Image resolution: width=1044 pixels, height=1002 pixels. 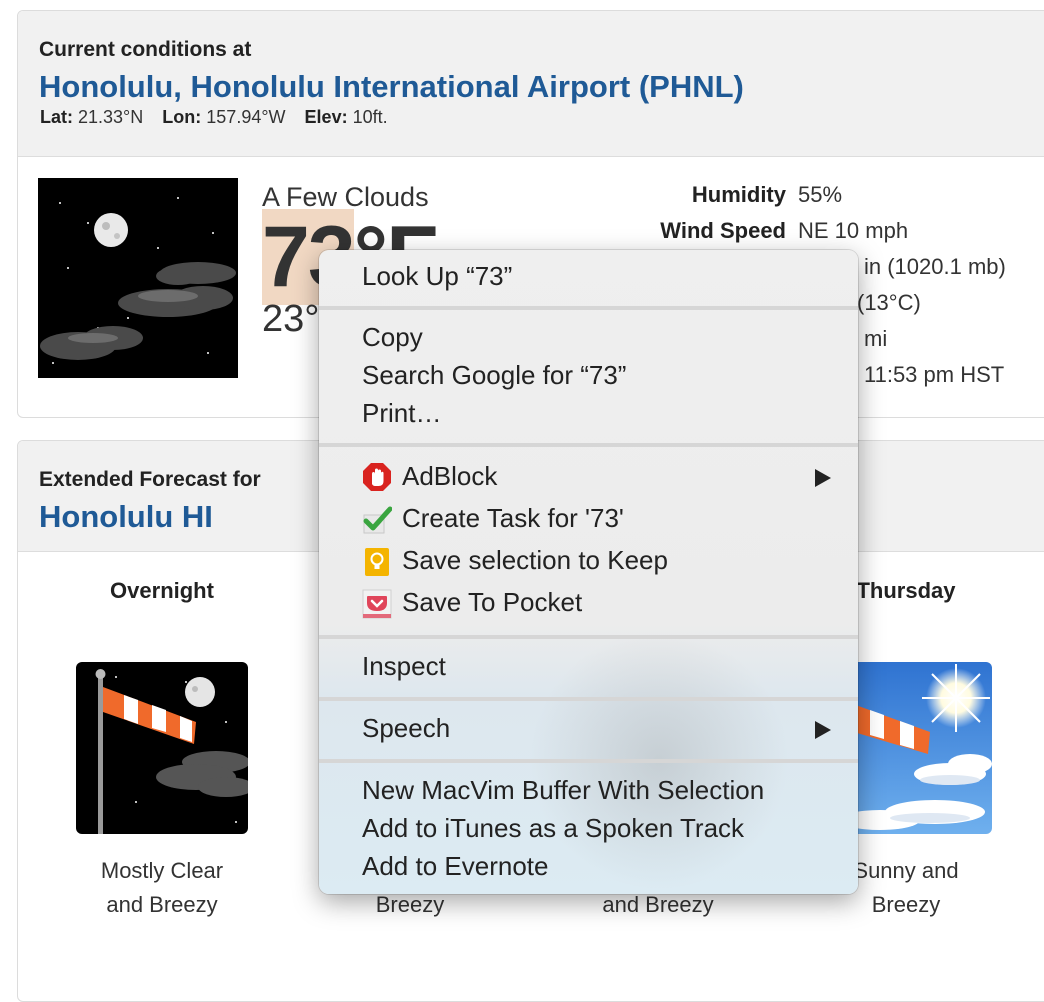 I want to click on menu-item-search-google: Search Google for “73”, so click(x=494, y=375).